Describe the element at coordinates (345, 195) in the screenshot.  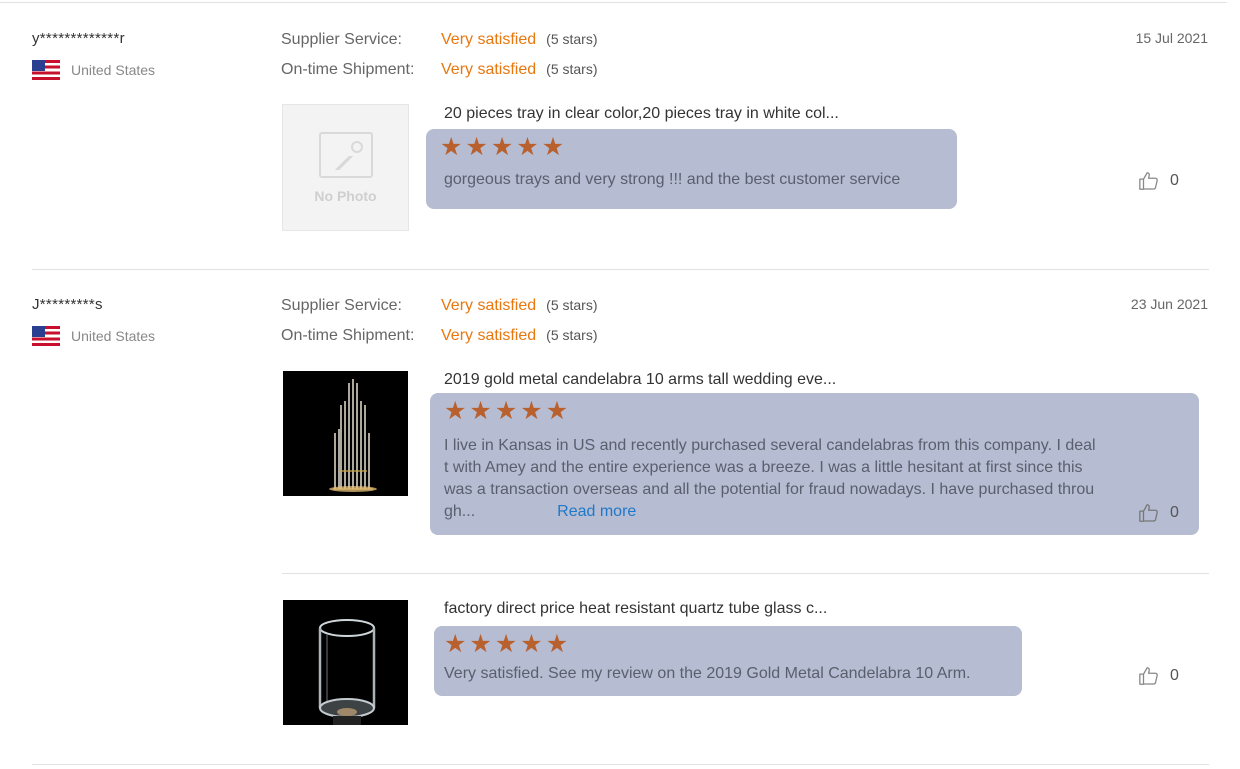
I see `no-photo-label: No Photo` at that location.